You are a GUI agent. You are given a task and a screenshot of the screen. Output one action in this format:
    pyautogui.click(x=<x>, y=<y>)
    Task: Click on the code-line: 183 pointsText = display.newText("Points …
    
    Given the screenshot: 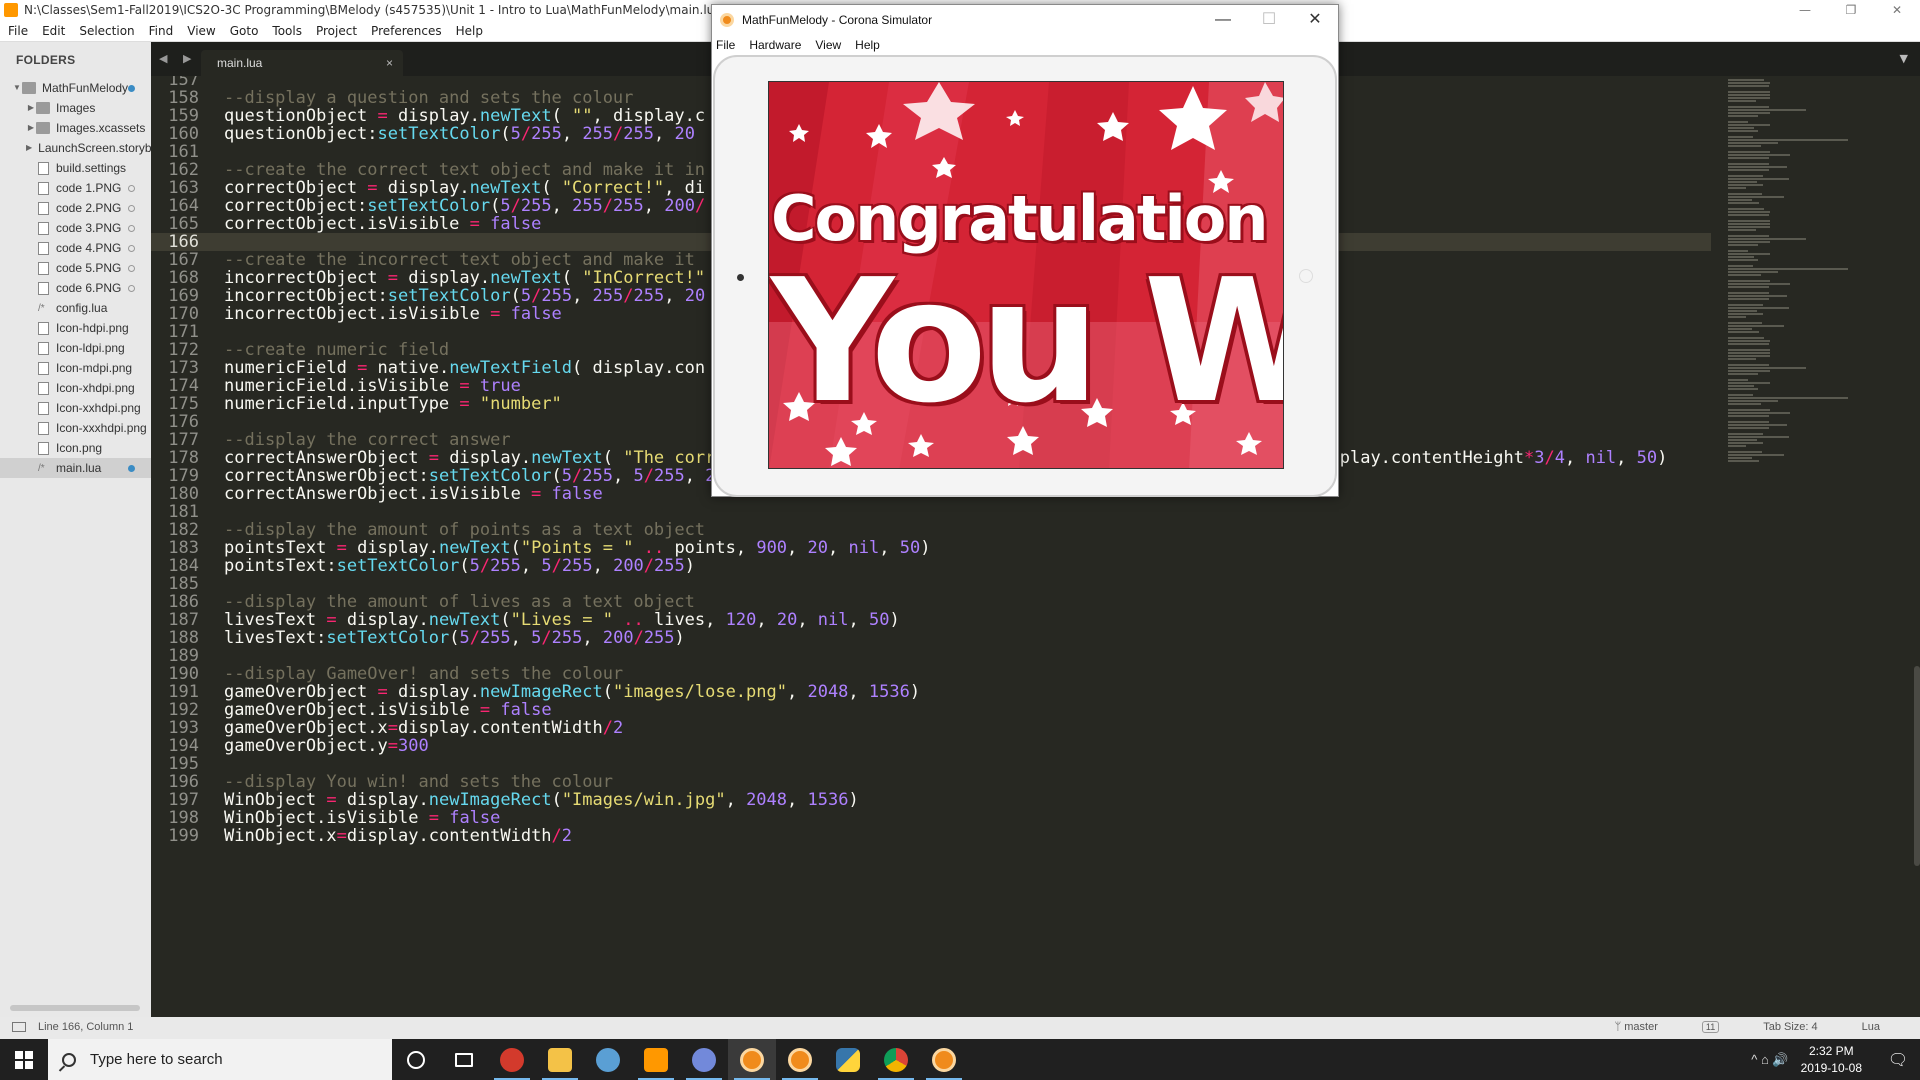 What is the action you would take?
    pyautogui.click(x=931, y=548)
    